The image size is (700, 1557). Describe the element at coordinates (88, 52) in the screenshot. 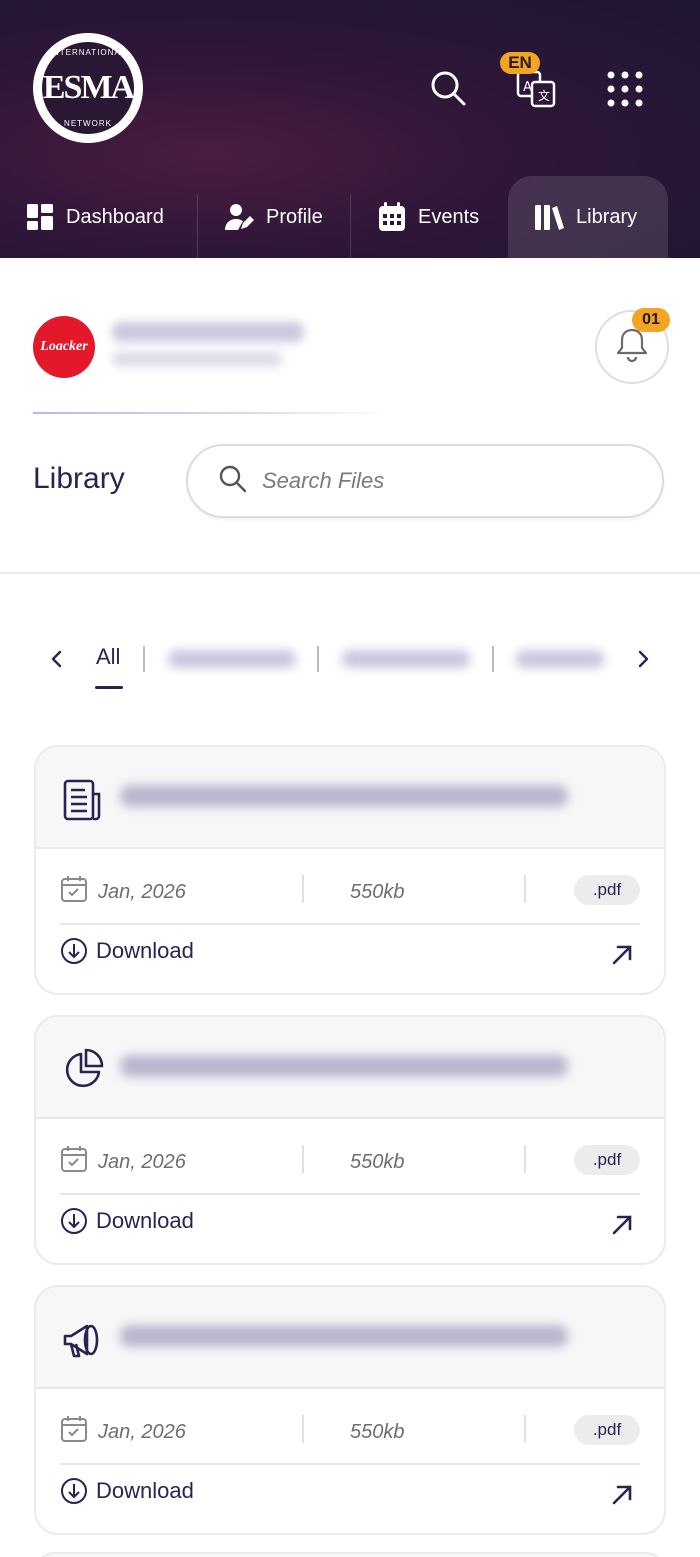

I see `logo-ring-top-text: INTERNATIONAL` at that location.